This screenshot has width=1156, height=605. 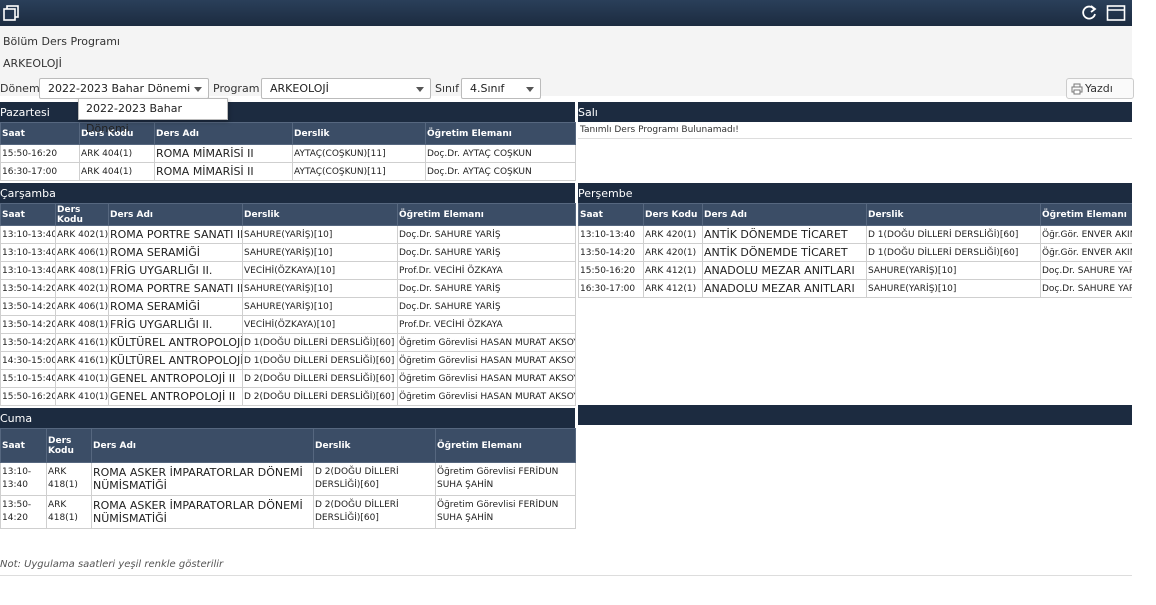 I want to click on period-dropdown-option: 2022-2023 Bahar Dönemi, so click(x=153, y=116).